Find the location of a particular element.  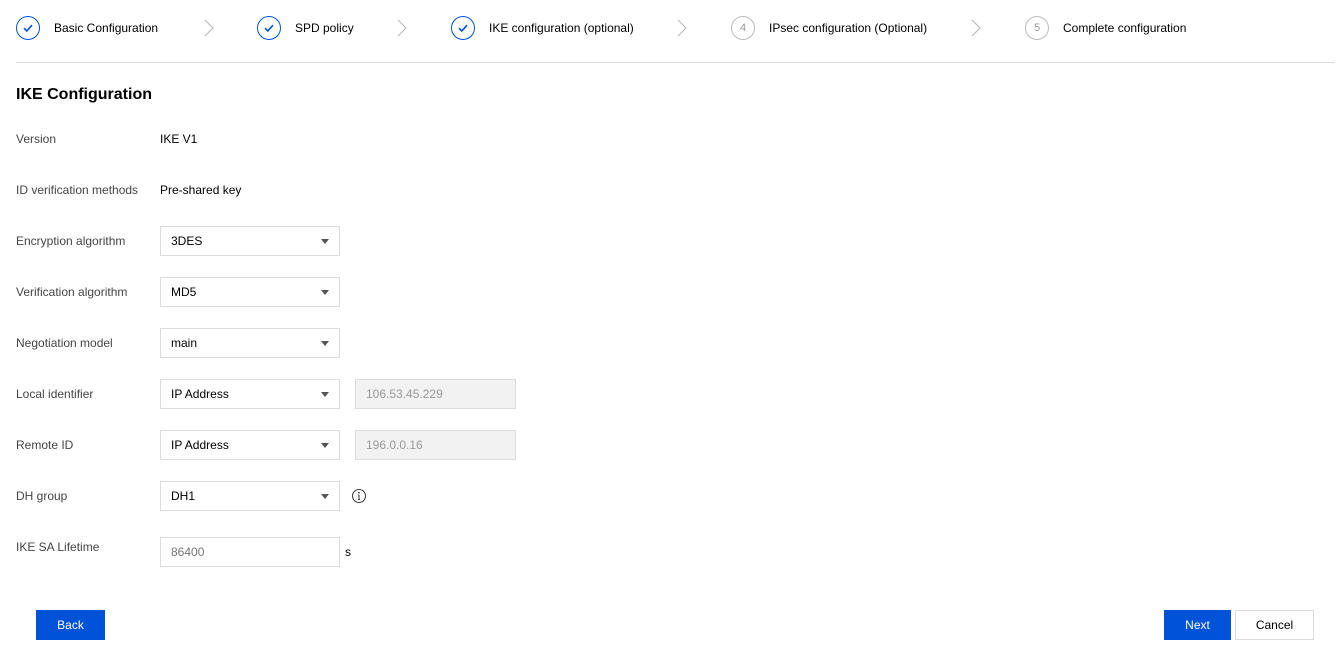

step-ipsec-configuration: 4 IPsec configuration (Optional) is located at coordinates (829, 28).